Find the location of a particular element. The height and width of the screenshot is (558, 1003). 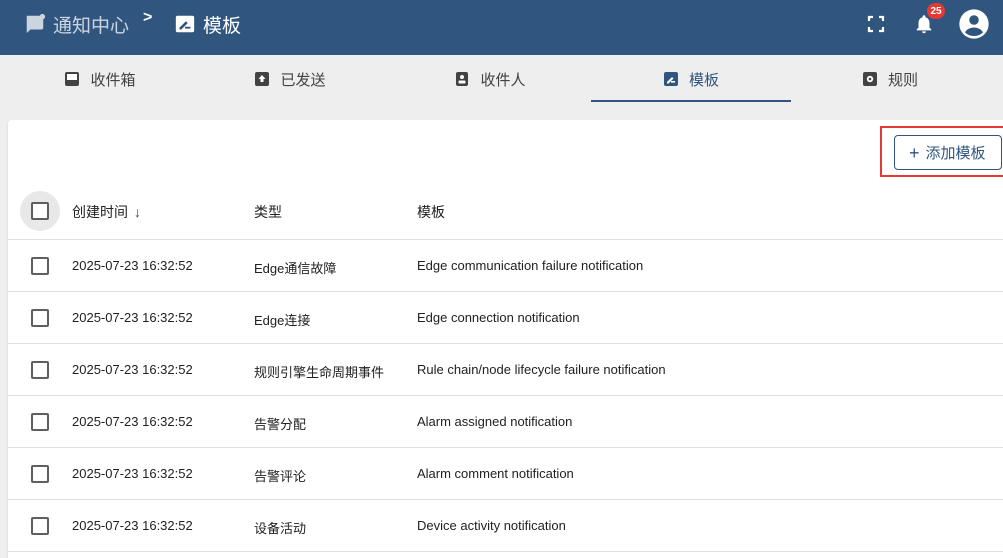

sort-down-icon: ↓ is located at coordinates (137, 212).